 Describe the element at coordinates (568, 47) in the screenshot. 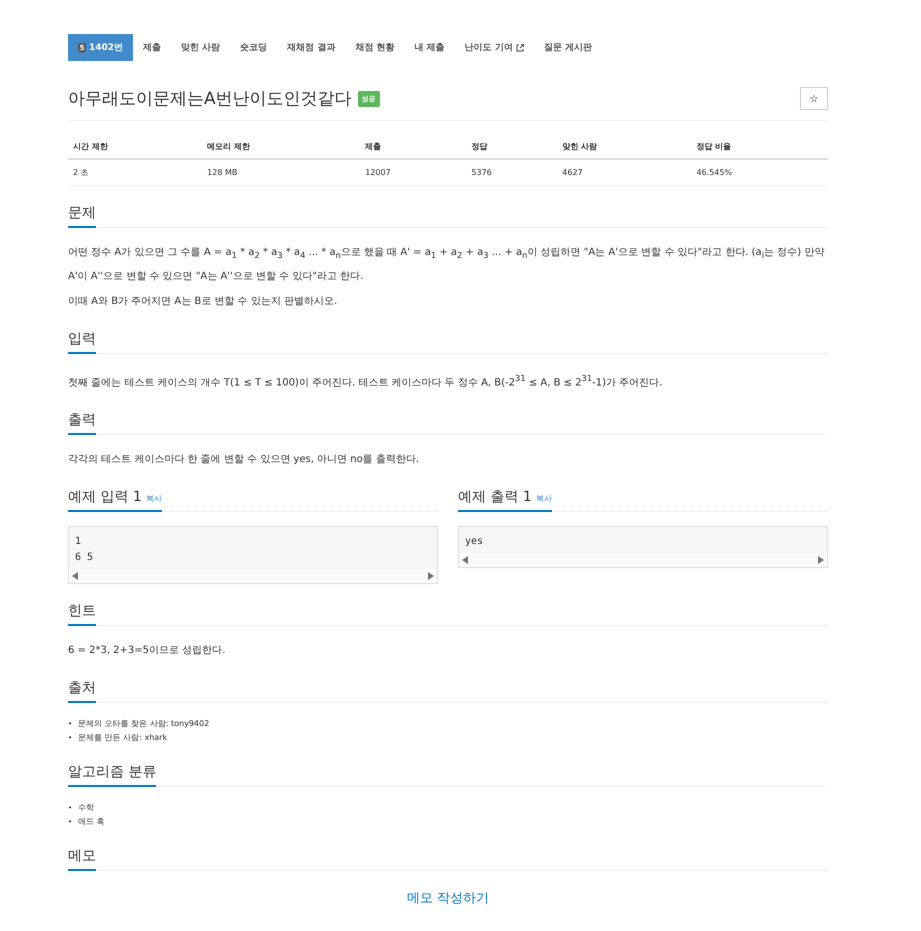

I see `nav-tab: 질문 게시판` at that location.